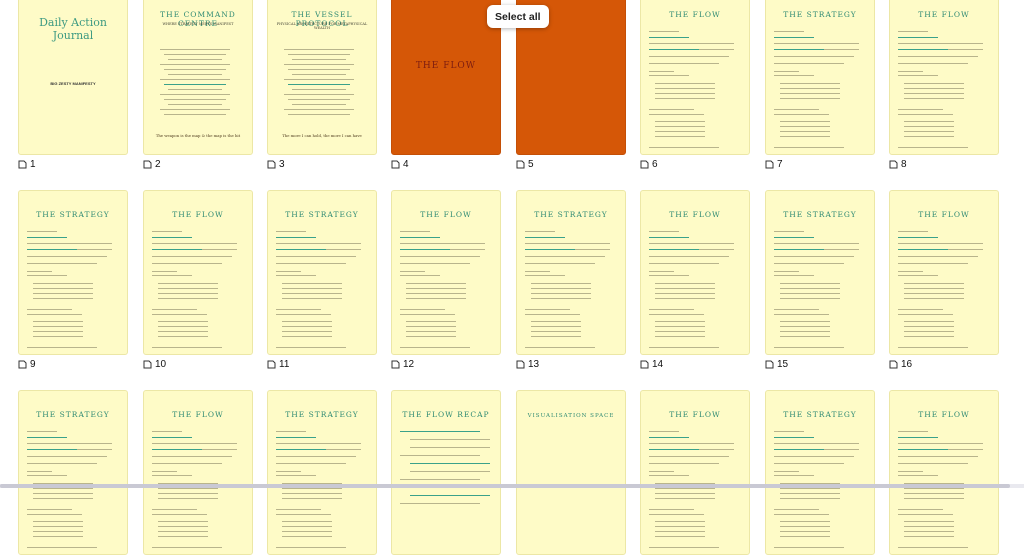 The image size is (1024, 555). Describe the element at coordinates (518, 16) in the screenshot. I see `select-all-button: Select all` at that location.